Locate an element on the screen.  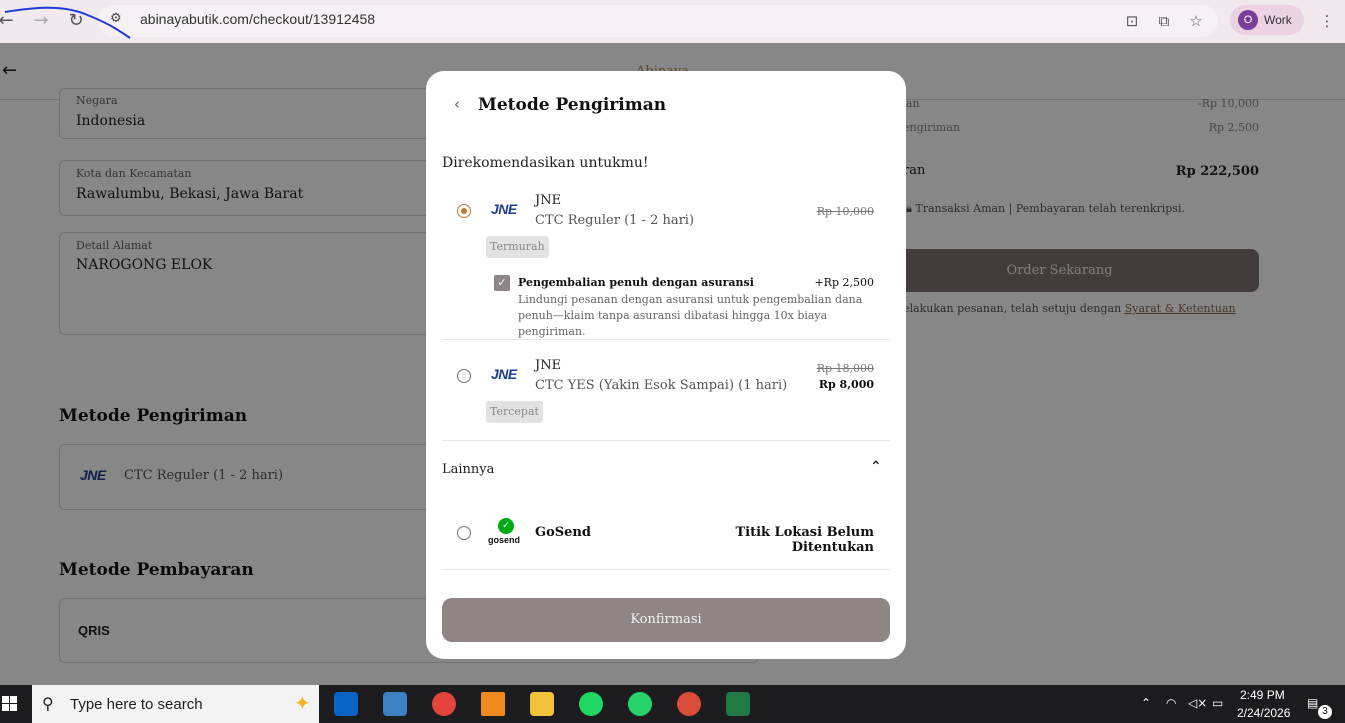
clock-date: 2/24/2026 is located at coordinates (1263, 713).